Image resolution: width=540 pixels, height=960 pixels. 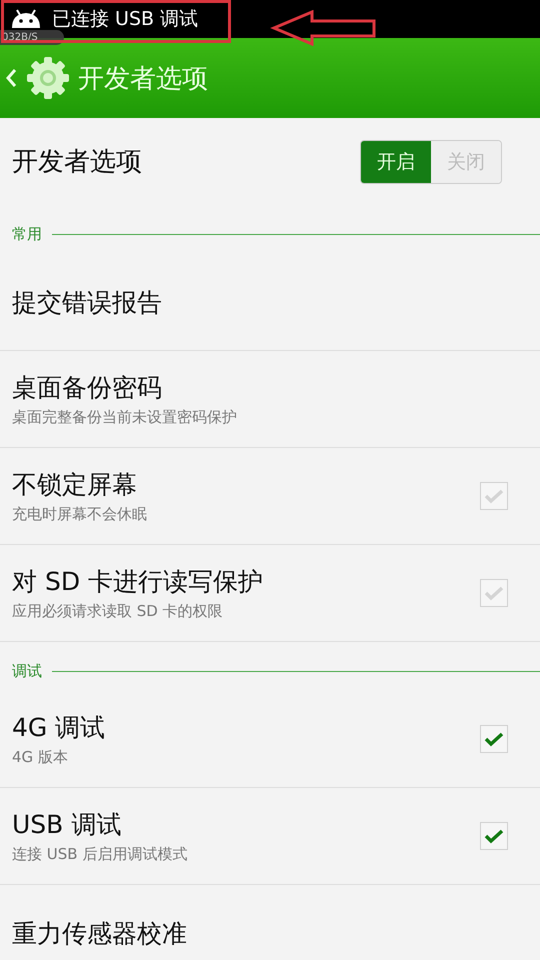 I want to click on setting-title: 不锁定屏幕, so click(x=75, y=485).